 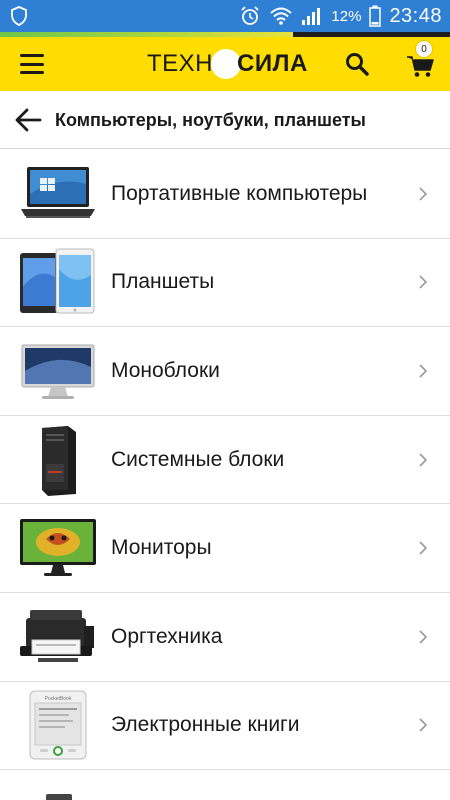 I want to click on all-in-one-thumbnail, so click(x=58, y=371).